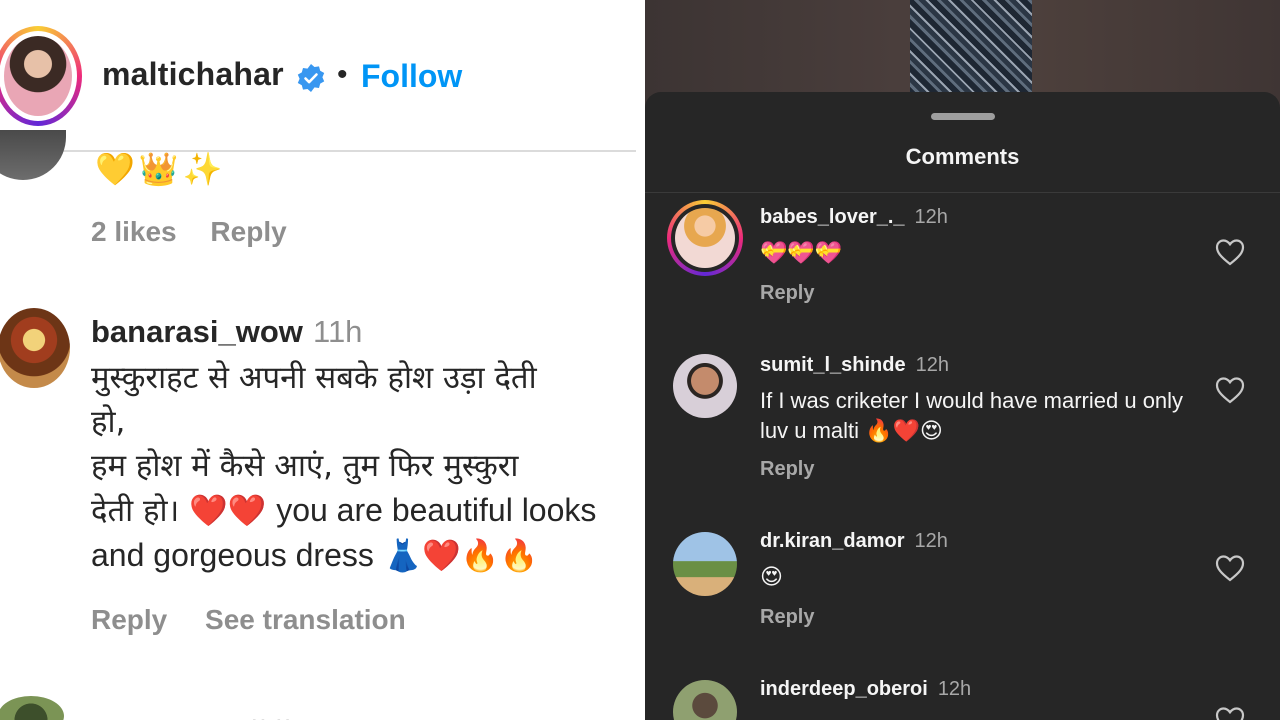 The width and height of the screenshot is (1280, 720). What do you see at coordinates (228, 511) in the screenshot?
I see `heart-emoji: ❤️❤️` at bounding box center [228, 511].